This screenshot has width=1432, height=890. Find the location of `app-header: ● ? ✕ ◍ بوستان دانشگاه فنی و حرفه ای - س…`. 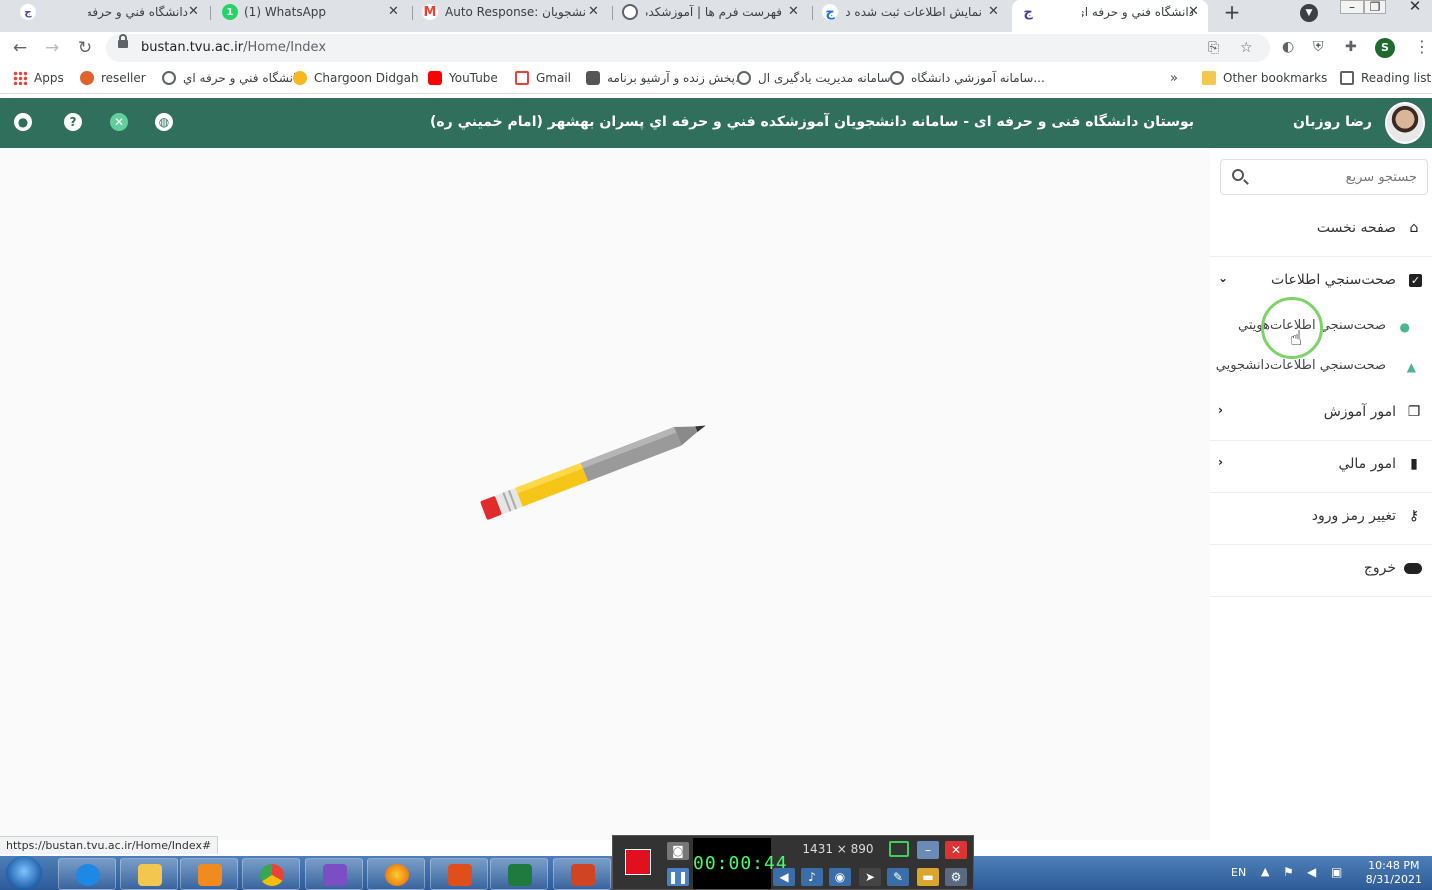

app-header: ● ? ✕ ◍ بوستان دانشگاه فنی و حرفه ای - س… is located at coordinates (716, 123).